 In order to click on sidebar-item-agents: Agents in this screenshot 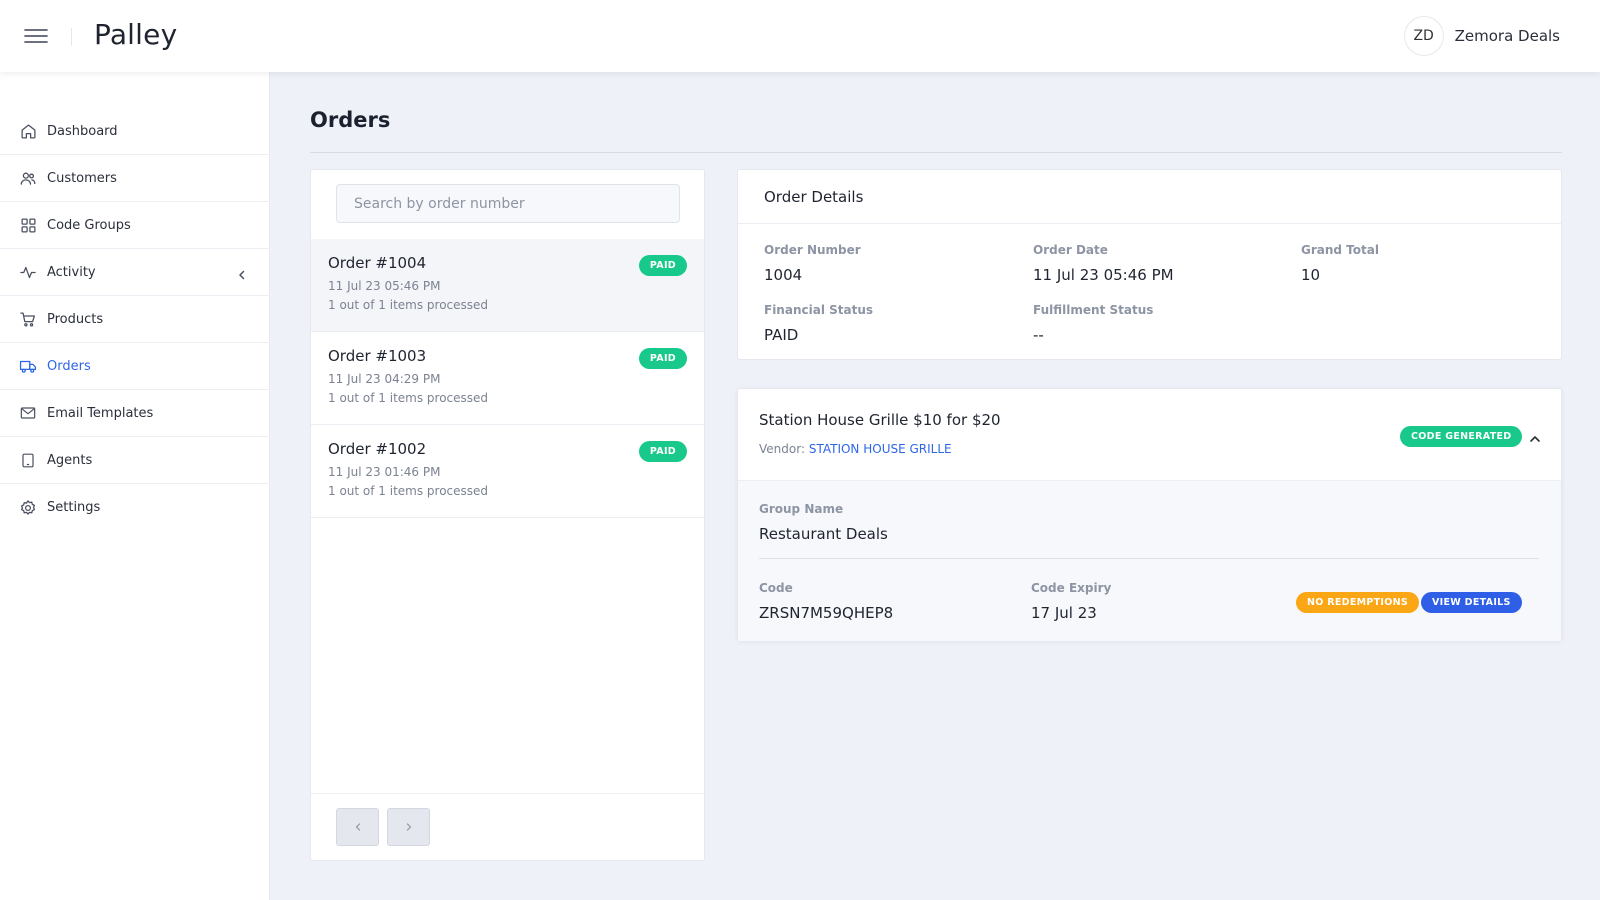, I will do `click(135, 460)`.